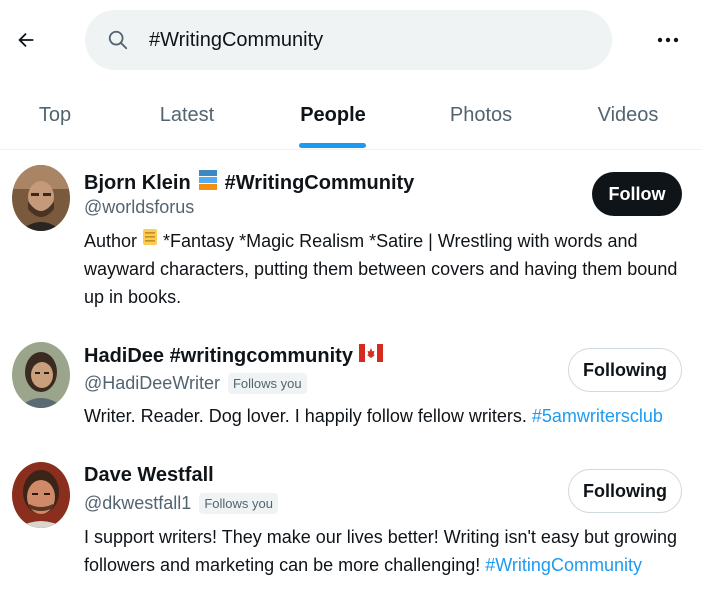  I want to click on tab-videos: Videos, so click(628, 115).